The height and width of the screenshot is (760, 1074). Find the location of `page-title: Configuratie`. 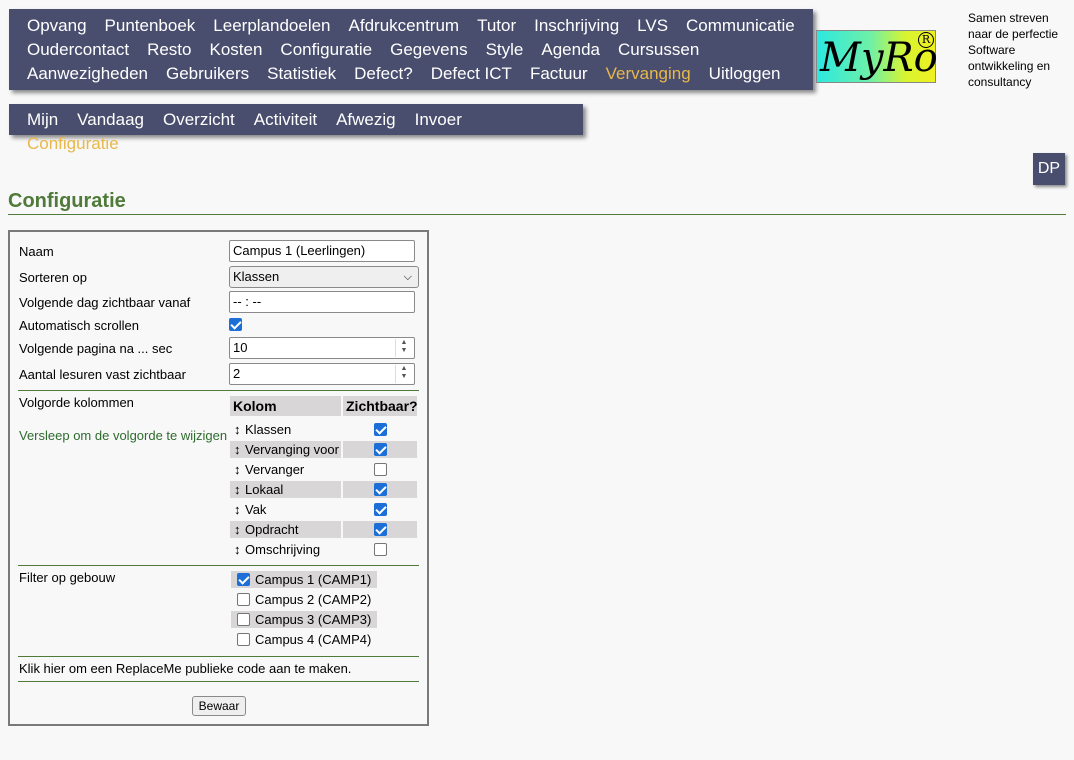

page-title: Configuratie is located at coordinates (67, 201).